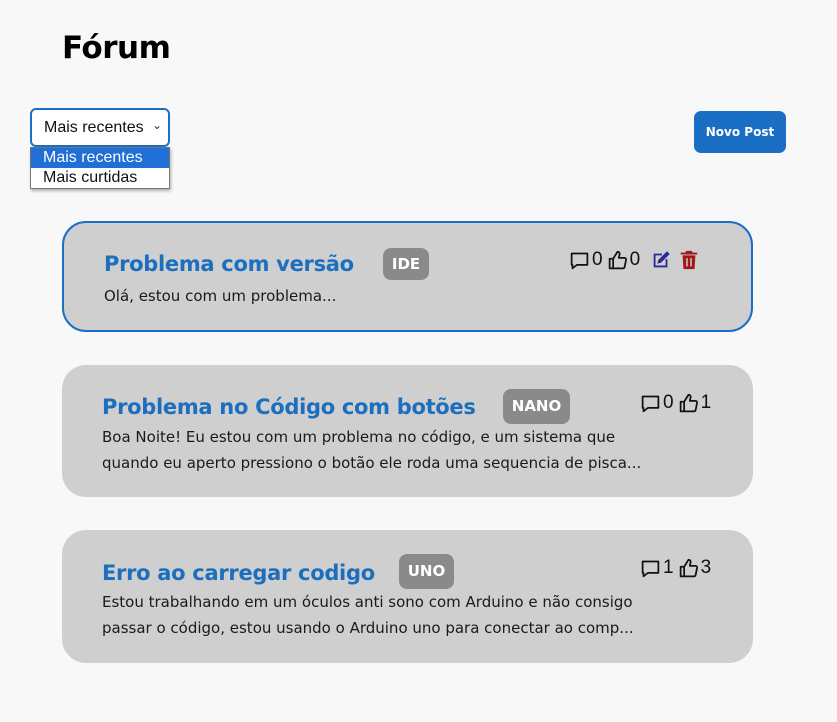 Image resolution: width=837 pixels, height=722 pixels. I want to click on like-count: 1, so click(706, 402).